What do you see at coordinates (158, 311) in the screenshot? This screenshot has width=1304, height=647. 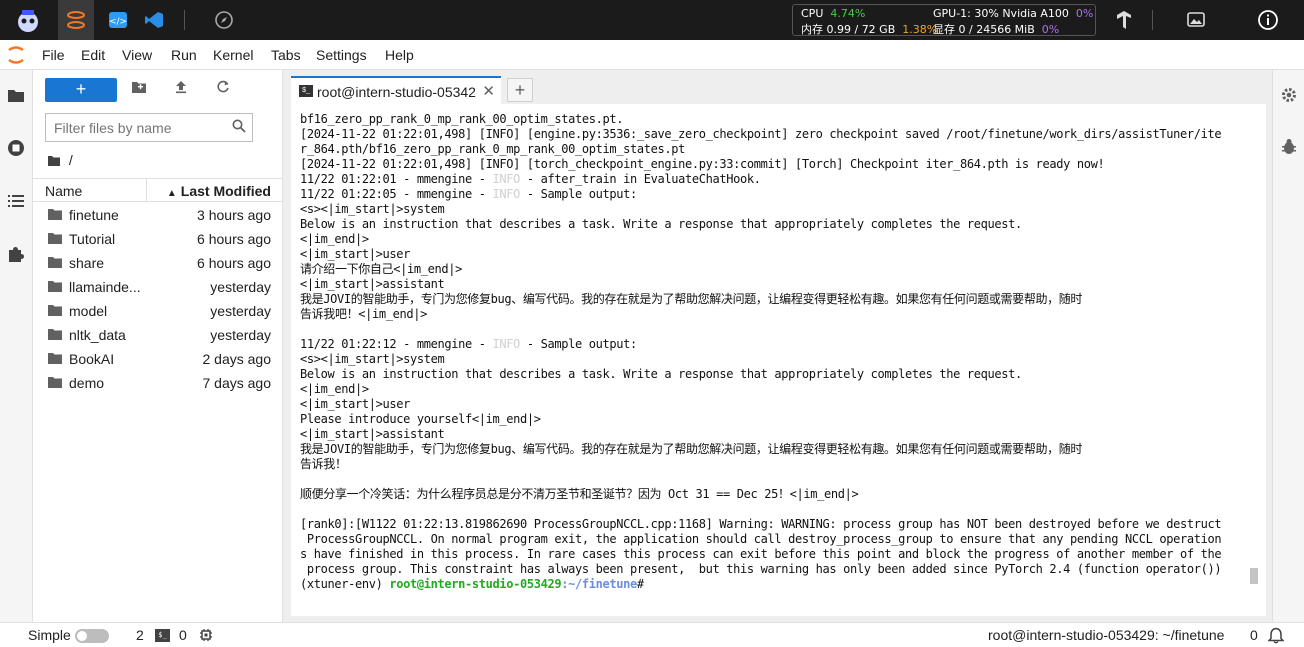 I see `file-row: model yesterday` at bounding box center [158, 311].